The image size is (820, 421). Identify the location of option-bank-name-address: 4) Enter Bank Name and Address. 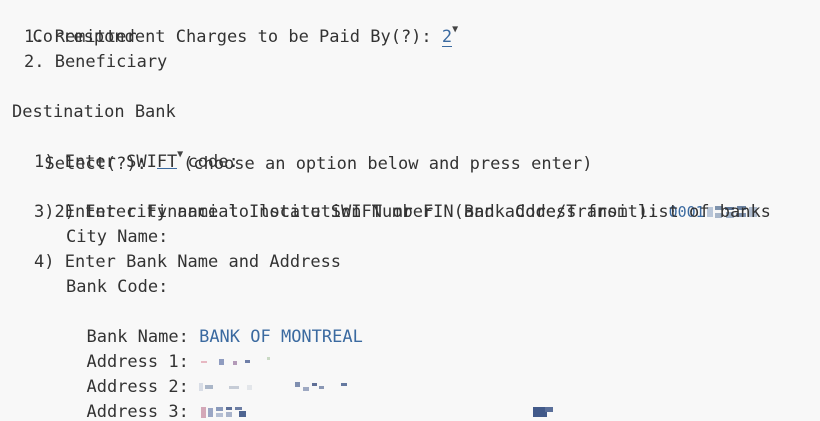
(188, 262).